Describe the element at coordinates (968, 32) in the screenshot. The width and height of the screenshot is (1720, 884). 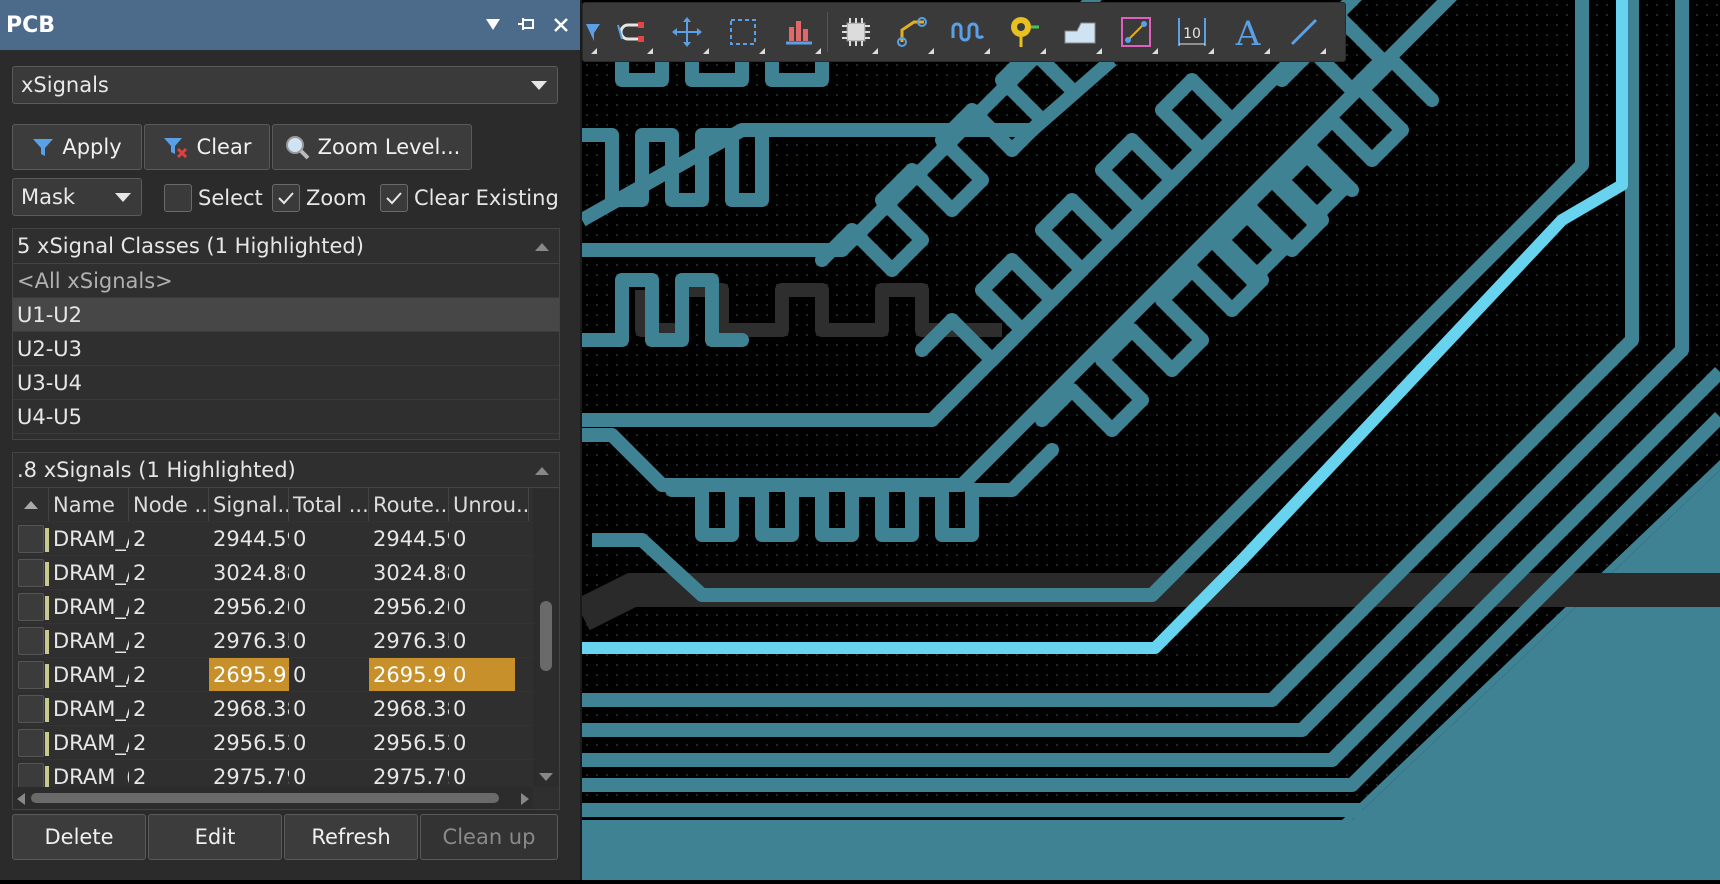
I see `tool-tune-length` at that location.